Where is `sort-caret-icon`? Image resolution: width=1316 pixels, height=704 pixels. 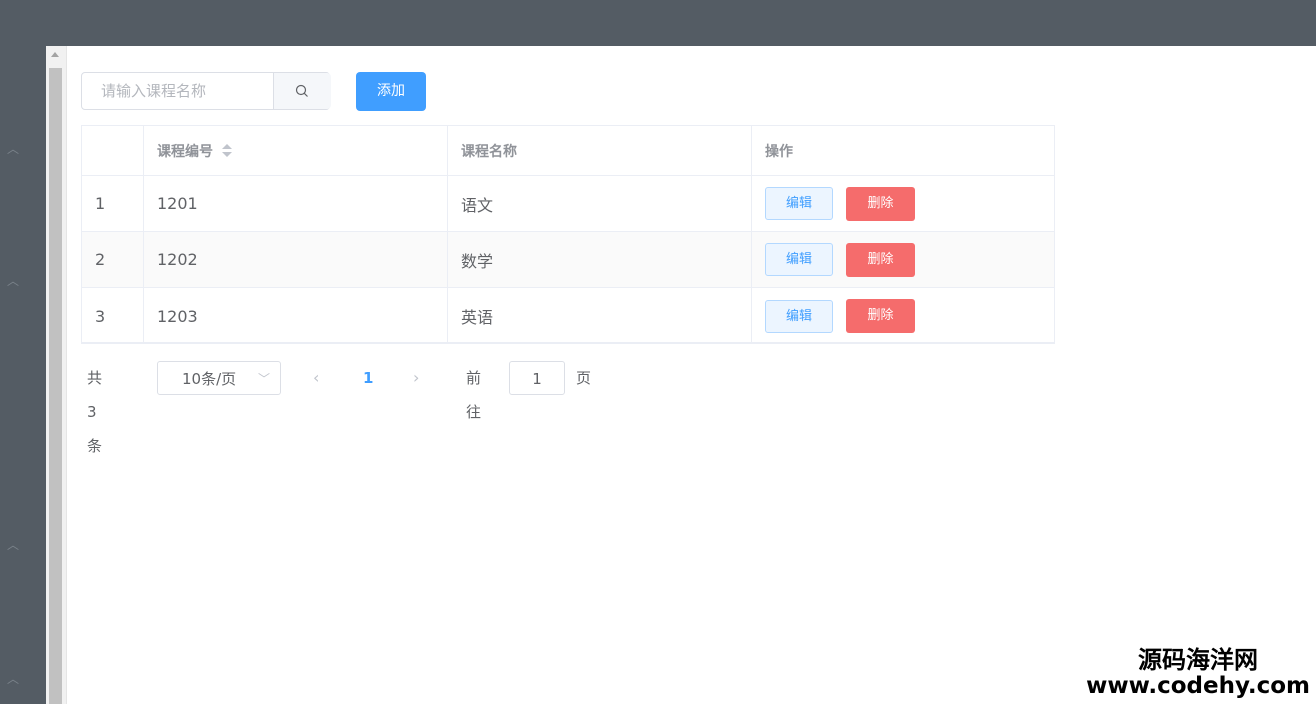 sort-caret-icon is located at coordinates (227, 150).